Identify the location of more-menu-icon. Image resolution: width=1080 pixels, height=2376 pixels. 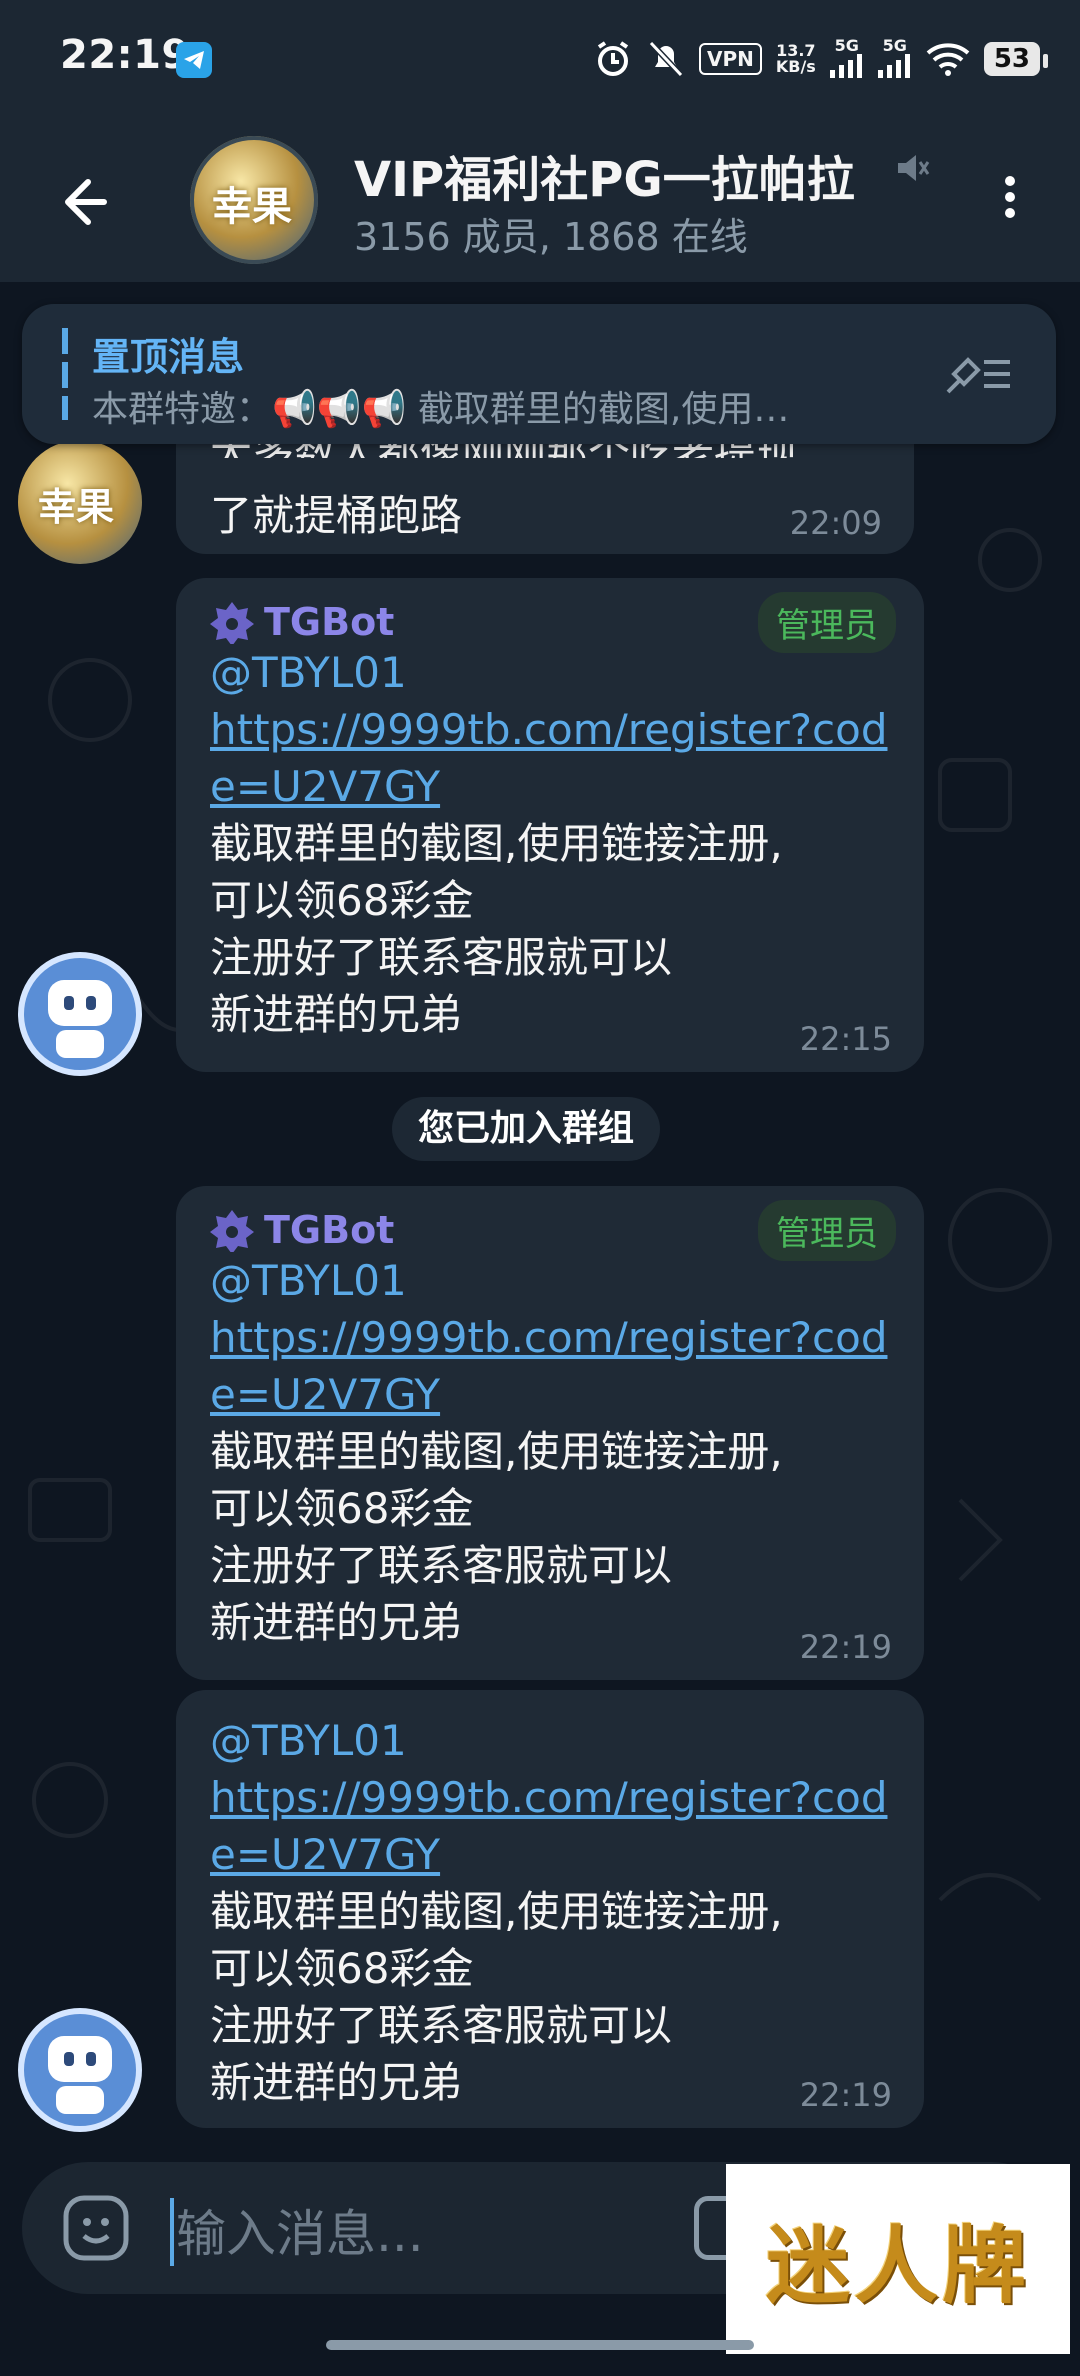
(1010, 200).